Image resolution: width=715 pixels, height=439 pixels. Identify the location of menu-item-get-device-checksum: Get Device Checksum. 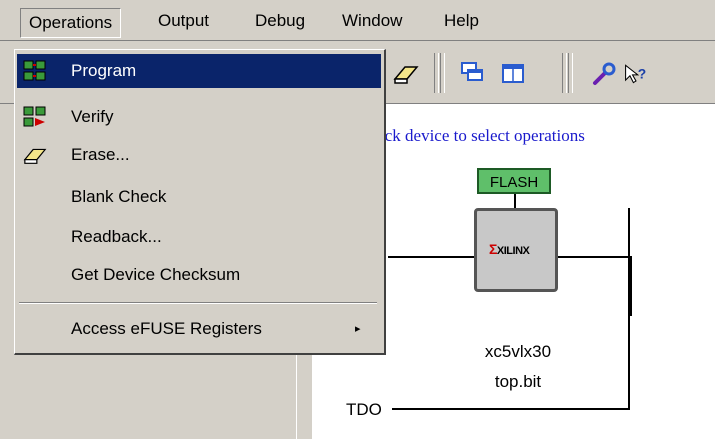
(199, 275).